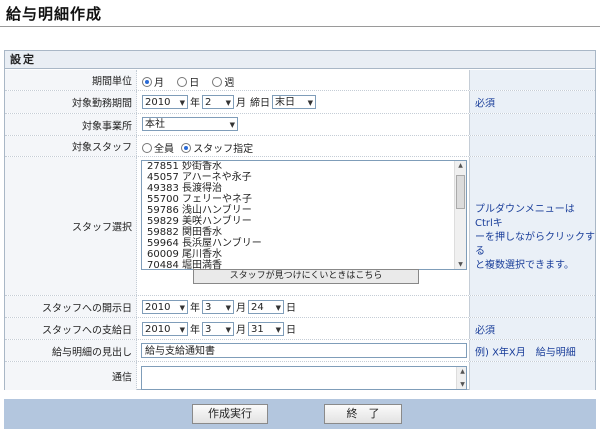 This screenshot has width=600, height=432. I want to click on row-target-period: 対象勤務期間 2010 ▼ 年 2 ▼ 月締日 末日 ▼ 必須, so click(300, 102).